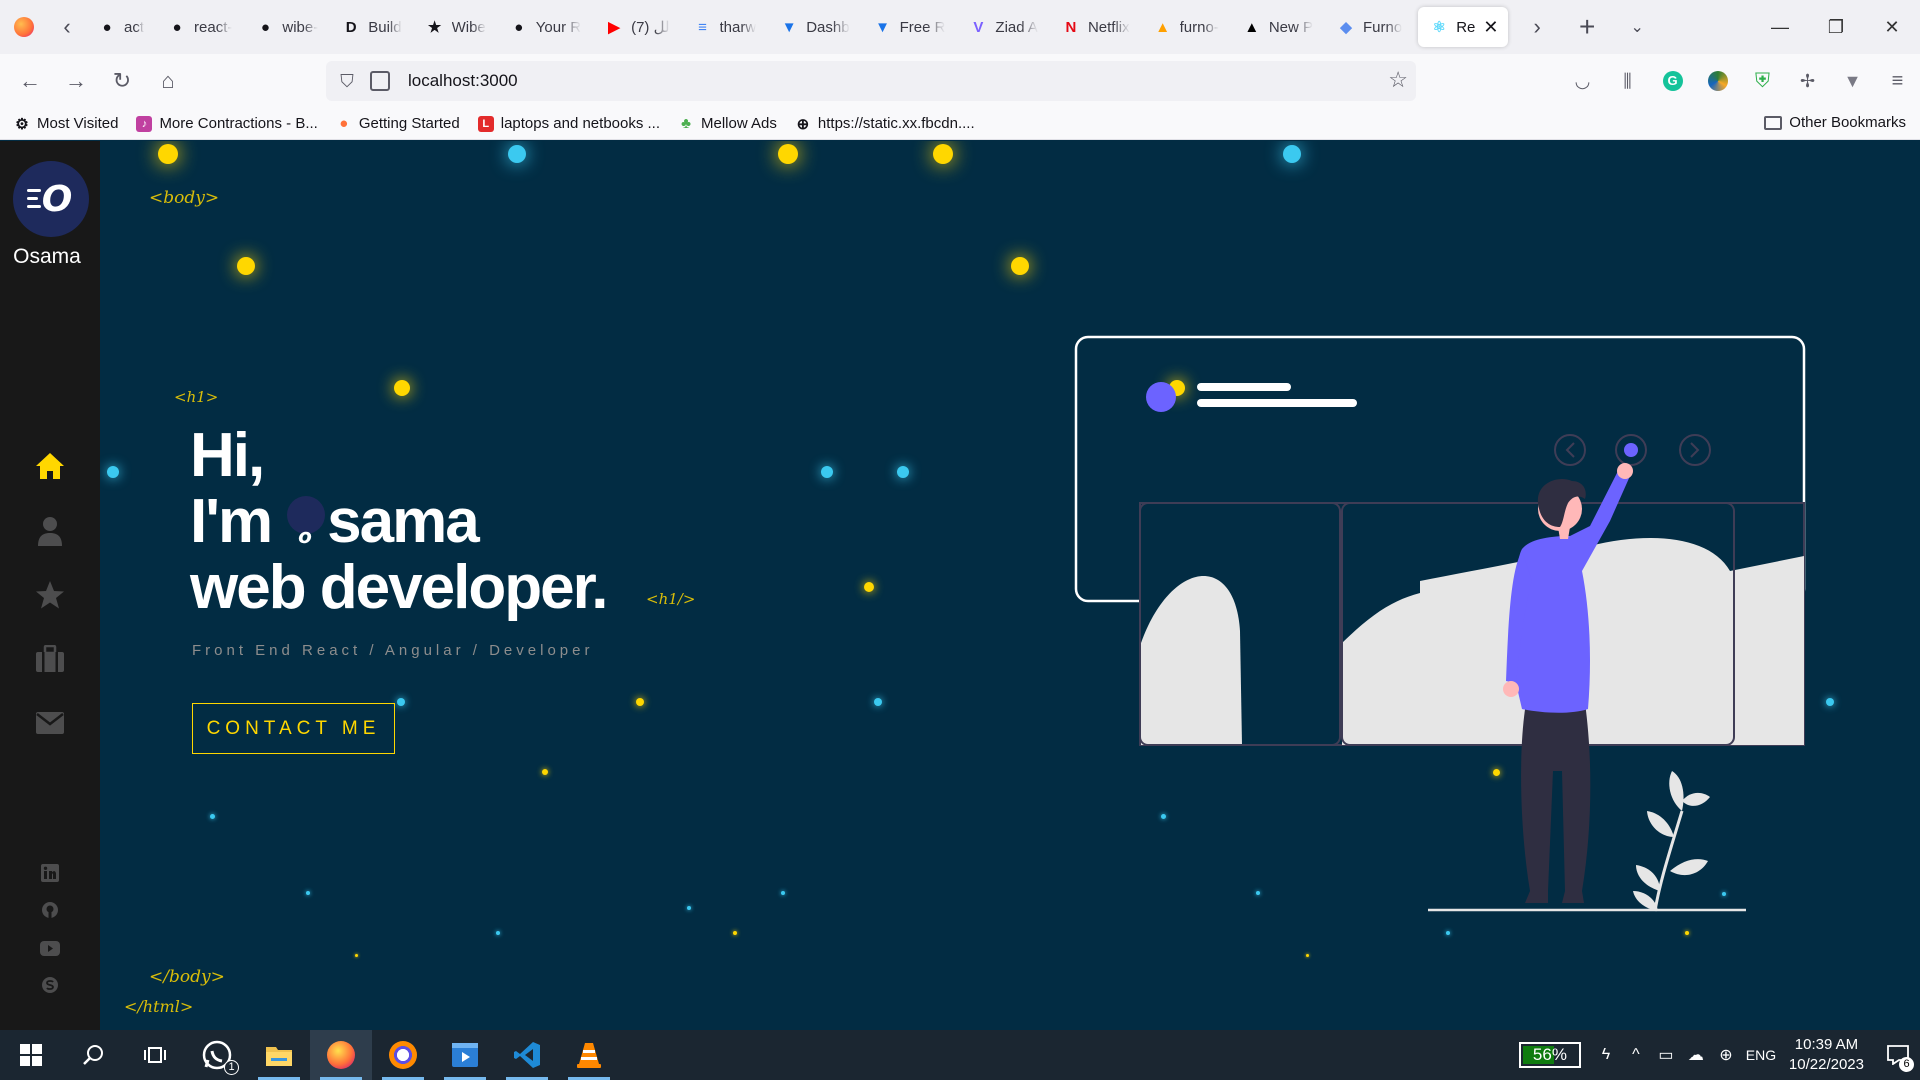 The width and height of the screenshot is (1920, 1080). I want to click on tab-4: ★ Wibe, so click(456, 27).